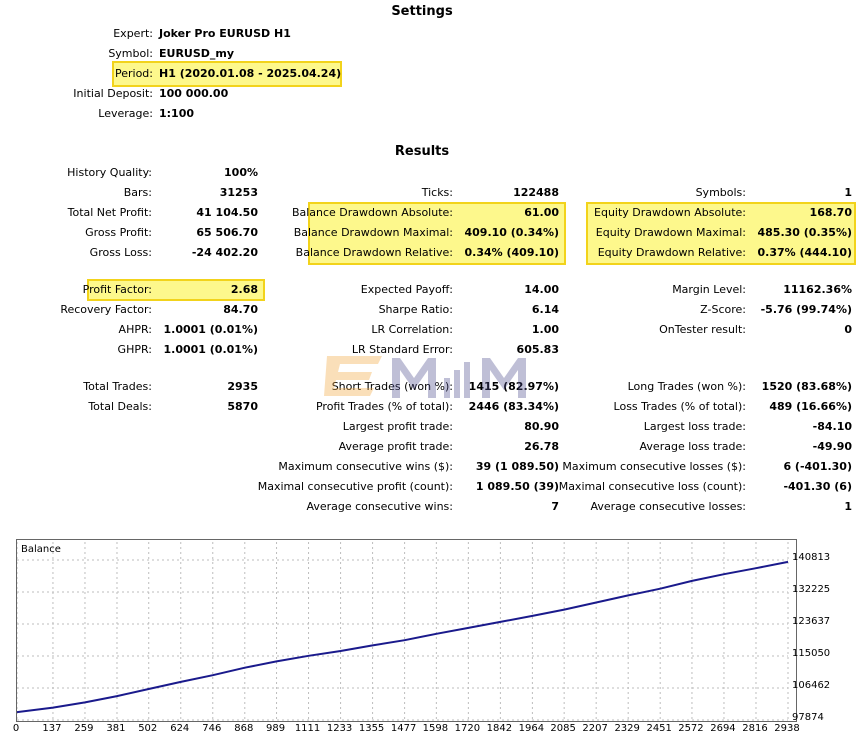  Describe the element at coordinates (125, 113) in the screenshot. I see `settings-label: Leverage:` at that location.